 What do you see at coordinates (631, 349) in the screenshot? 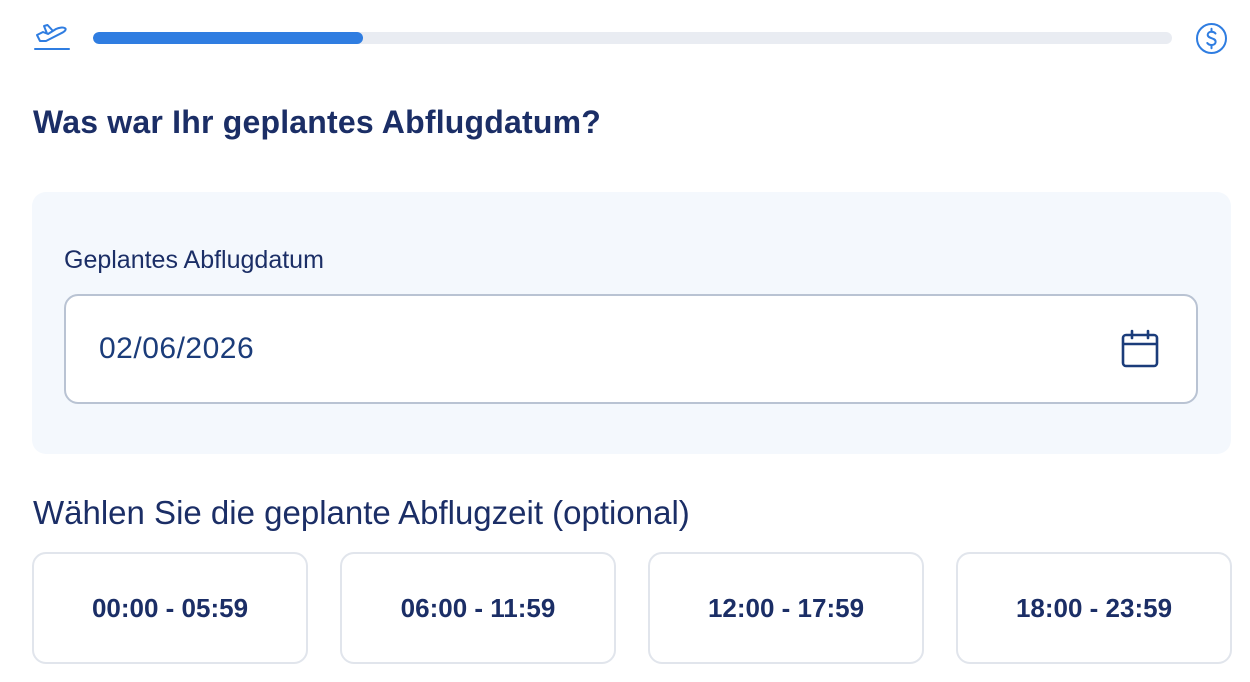
I see `departure-date-input: 02/06/2026` at bounding box center [631, 349].